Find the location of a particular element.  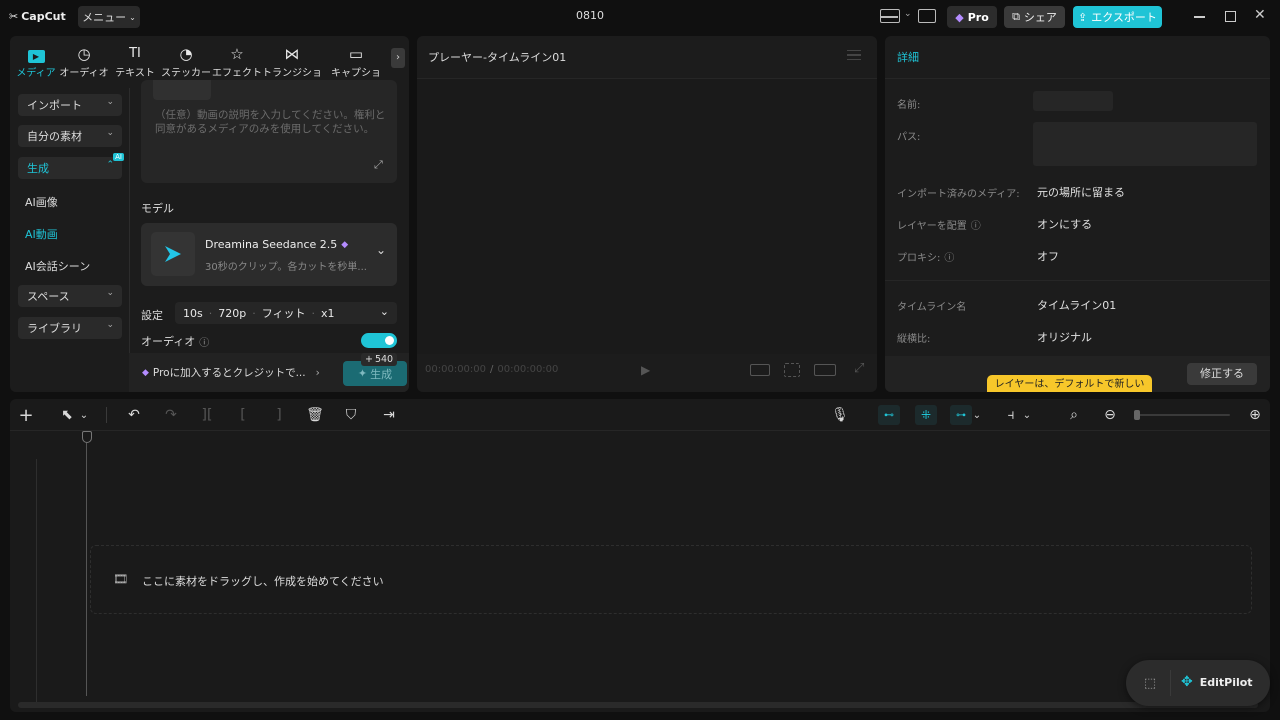

tab-text: TI テキスト is located at coordinates (135, 61).